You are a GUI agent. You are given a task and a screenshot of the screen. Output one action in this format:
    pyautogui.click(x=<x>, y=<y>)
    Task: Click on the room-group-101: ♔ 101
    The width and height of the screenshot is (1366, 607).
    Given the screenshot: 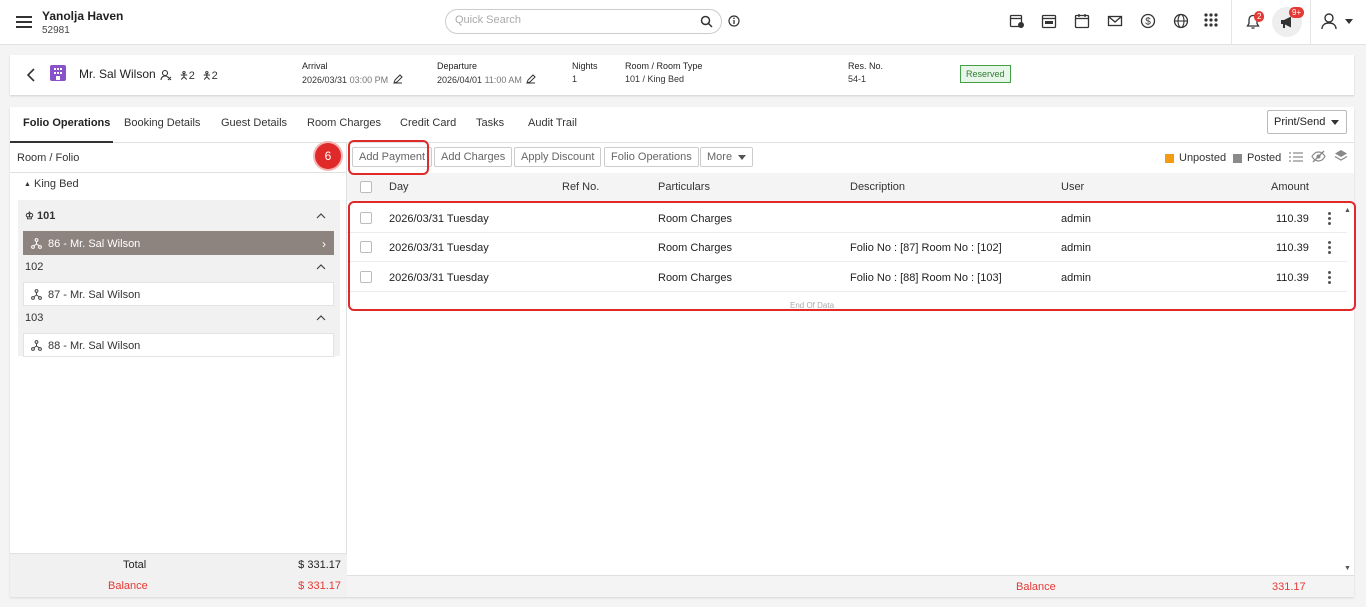 What is the action you would take?
    pyautogui.click(x=40, y=216)
    